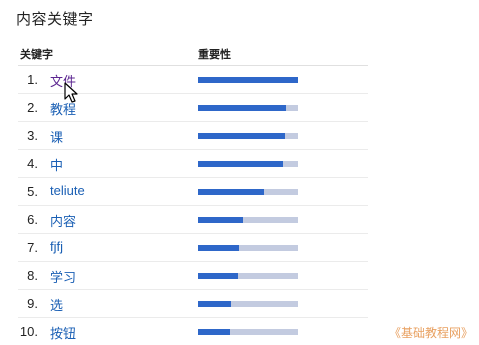  Describe the element at coordinates (32, 303) in the screenshot. I see `row-rank: 9.` at that location.